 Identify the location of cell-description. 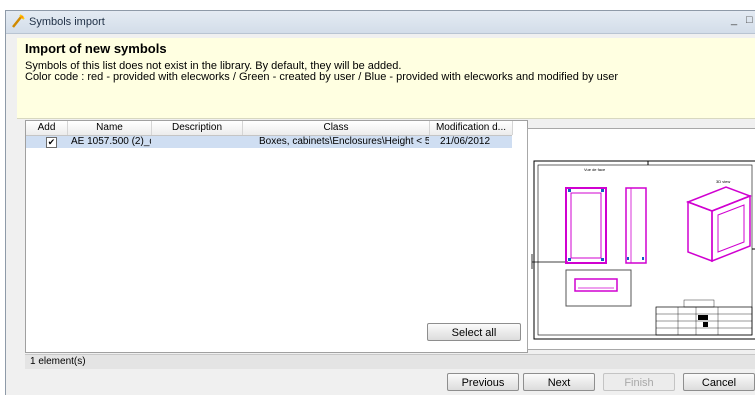
(198, 142).